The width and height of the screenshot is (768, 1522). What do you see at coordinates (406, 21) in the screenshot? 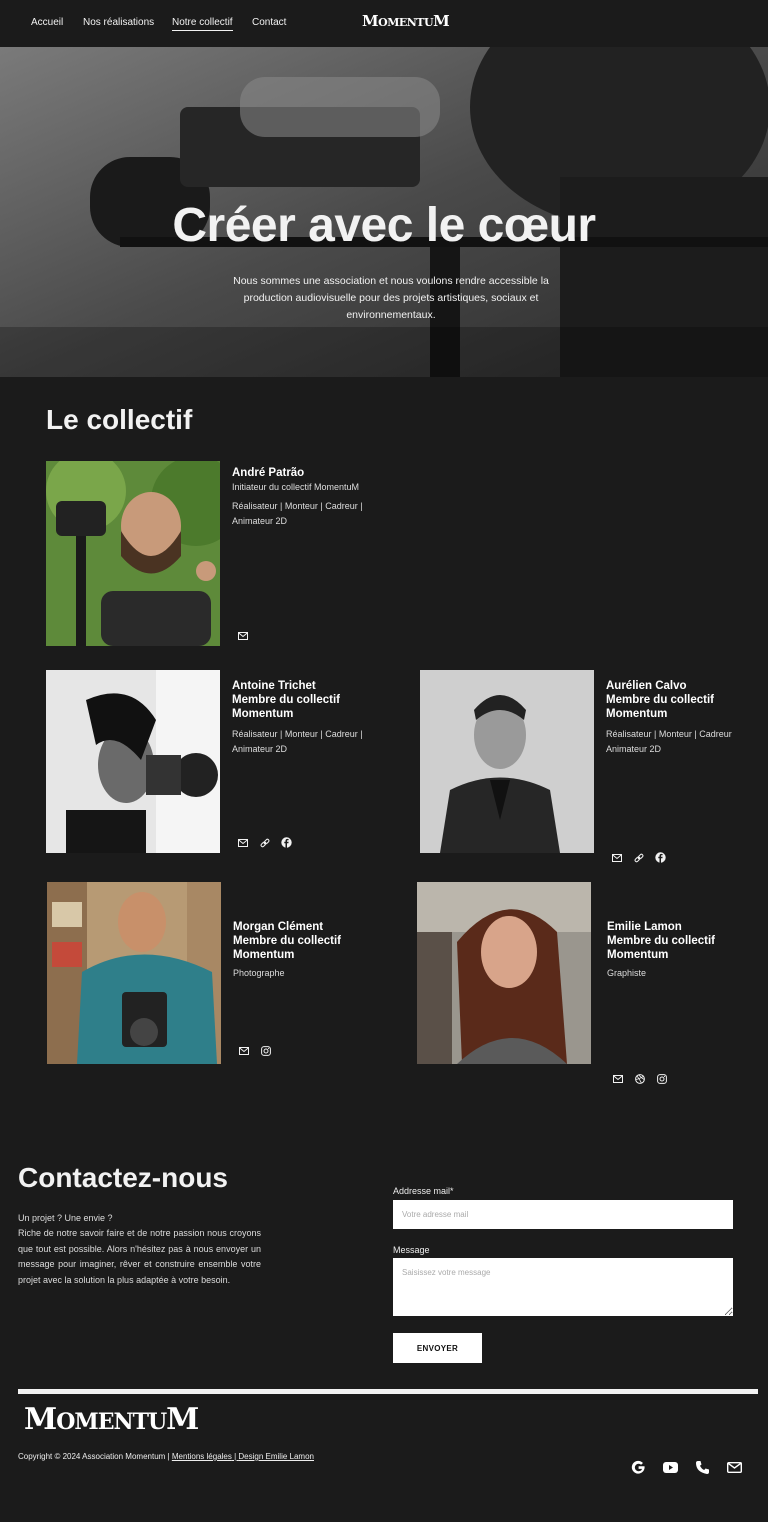
I see `momentum-logo: MOMENTUM` at bounding box center [406, 21].